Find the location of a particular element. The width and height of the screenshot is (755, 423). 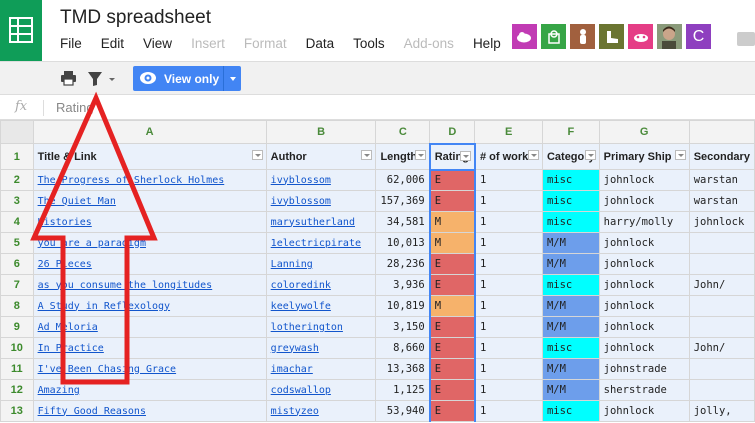

author-cell: keelywolfe is located at coordinates (321, 306).